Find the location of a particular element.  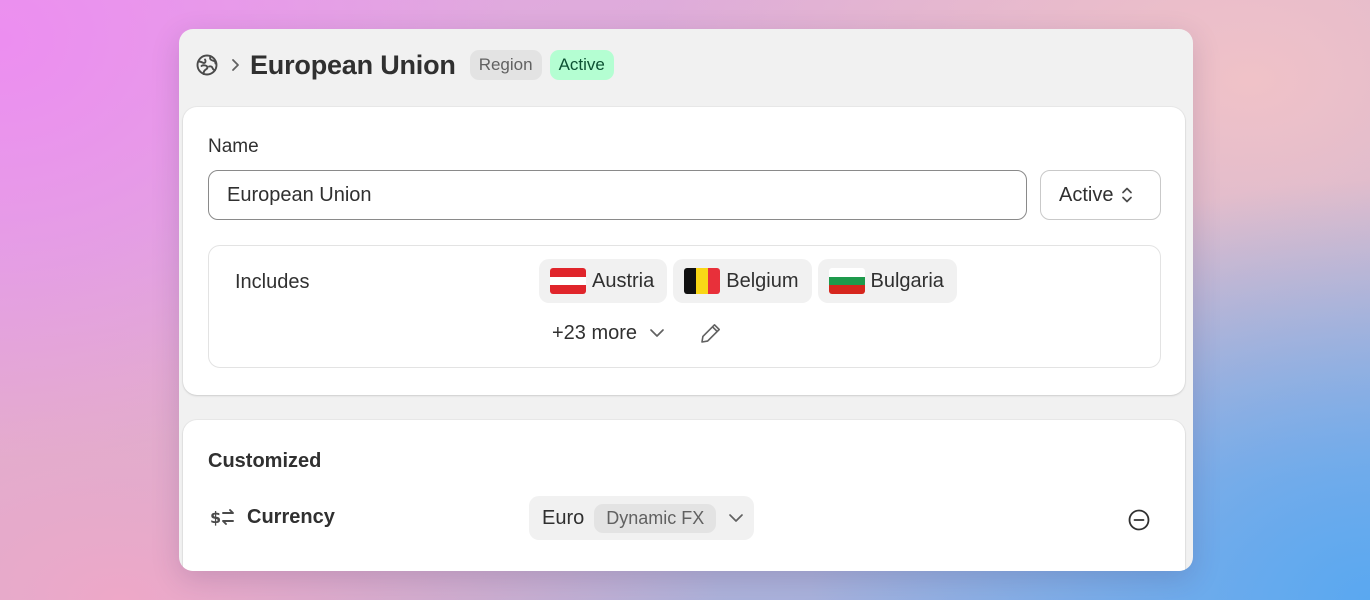

name-field: European Union is located at coordinates (617, 195).